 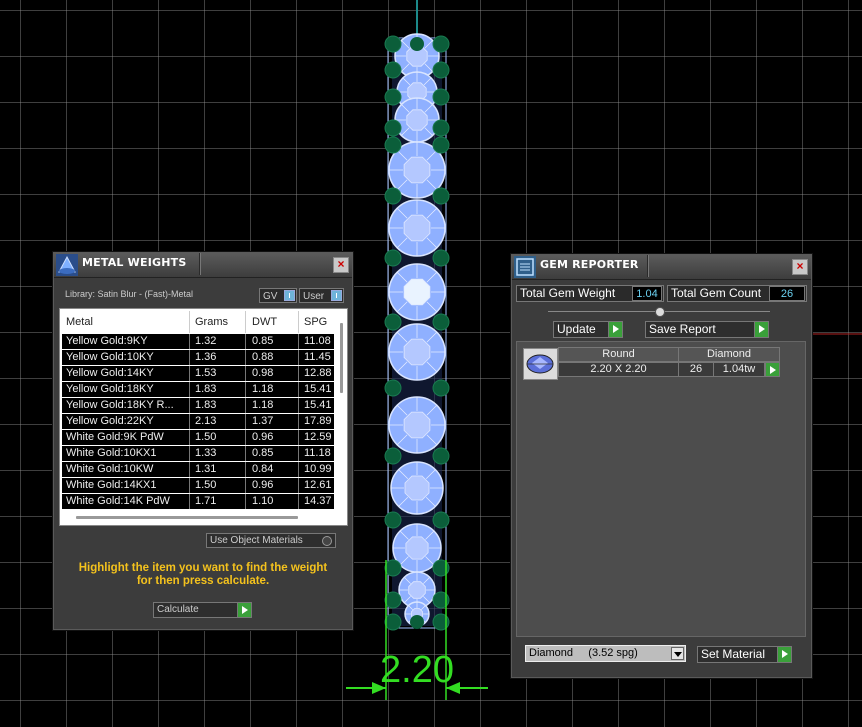 I want to click on table-row: White Gold:10KX1 1.33 0.85 11.18, so click(x=198, y=453).